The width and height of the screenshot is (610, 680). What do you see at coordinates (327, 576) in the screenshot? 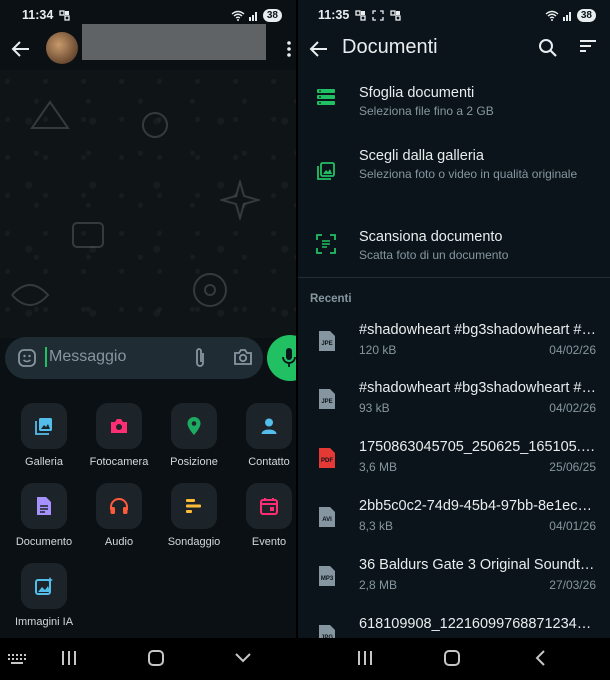
I see `file-icon: MP3` at bounding box center [327, 576].